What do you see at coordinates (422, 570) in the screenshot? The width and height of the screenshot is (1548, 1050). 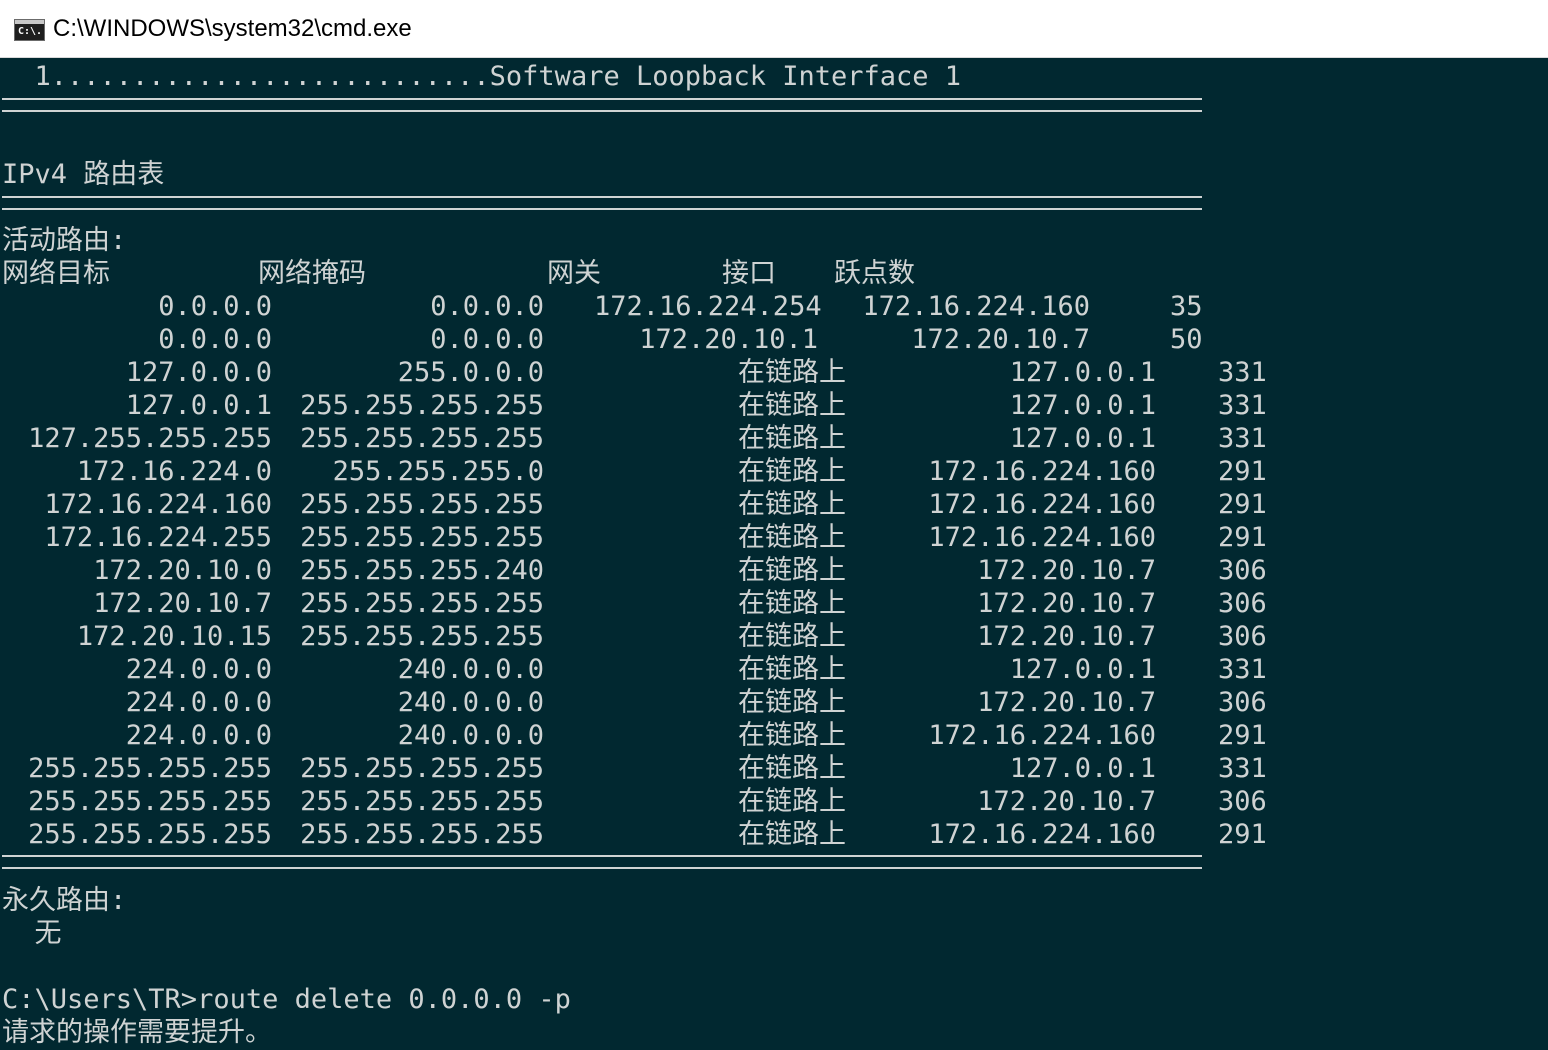 I see `route-mask: 255.255.255.240` at bounding box center [422, 570].